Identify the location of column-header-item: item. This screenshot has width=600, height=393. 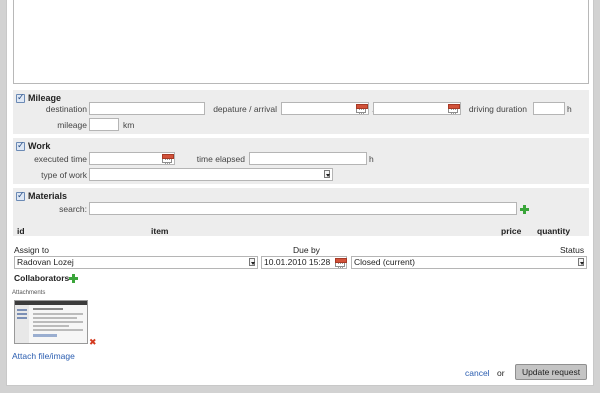
(160, 231).